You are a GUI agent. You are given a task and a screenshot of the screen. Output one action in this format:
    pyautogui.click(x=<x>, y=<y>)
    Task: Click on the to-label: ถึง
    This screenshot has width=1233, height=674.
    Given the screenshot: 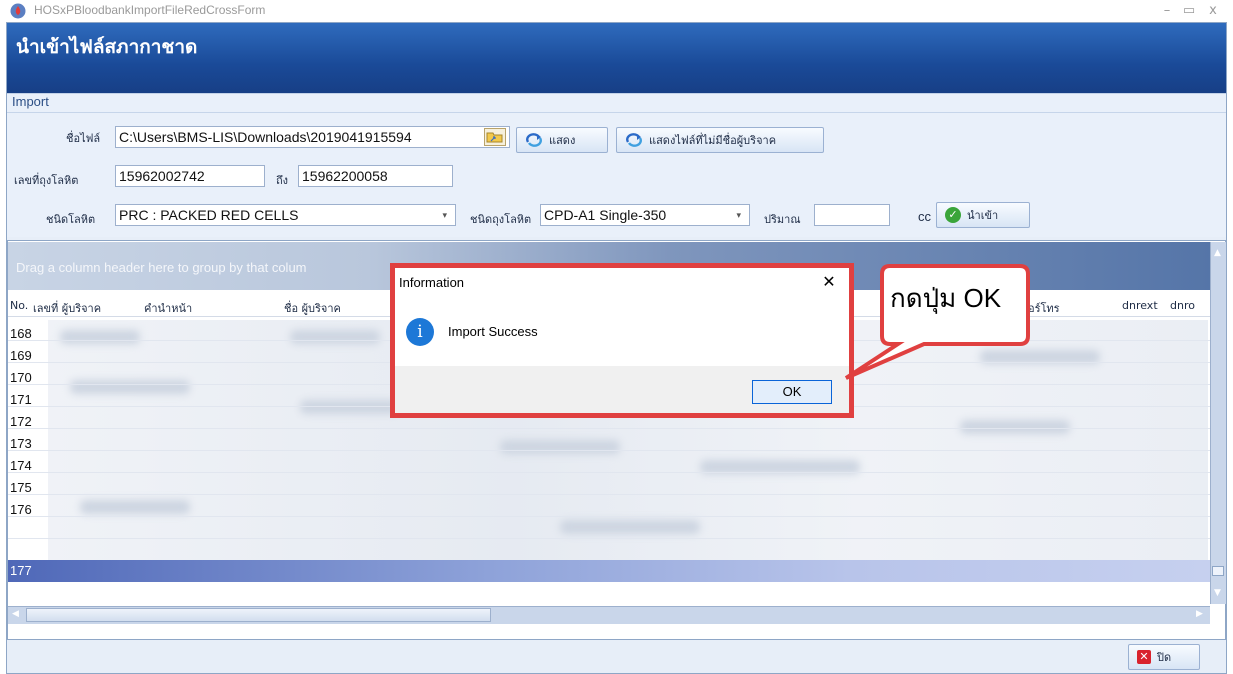 What is the action you would take?
    pyautogui.click(x=282, y=180)
    